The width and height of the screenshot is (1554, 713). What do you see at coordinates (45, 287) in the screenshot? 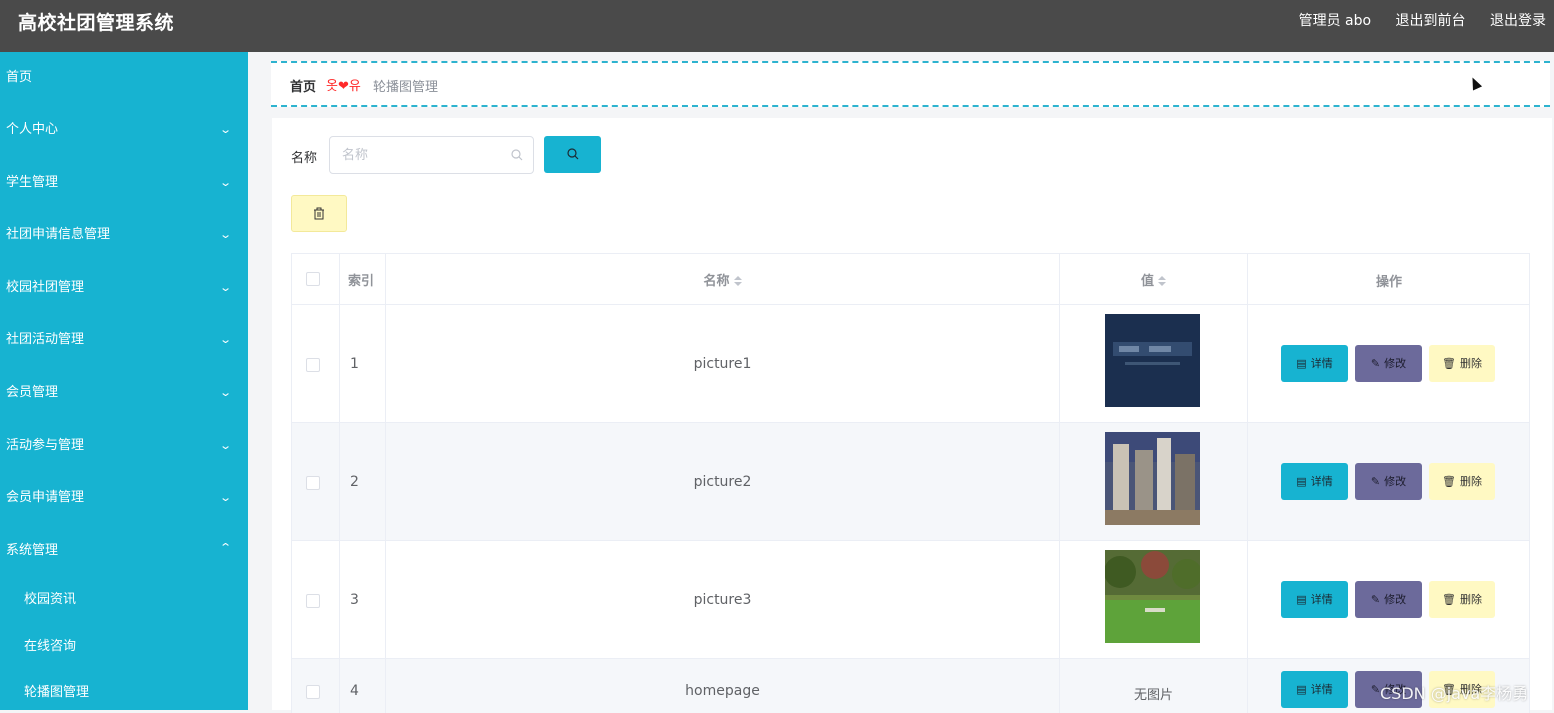
I see `sidebar-item-label: 校园社团管理` at bounding box center [45, 287].